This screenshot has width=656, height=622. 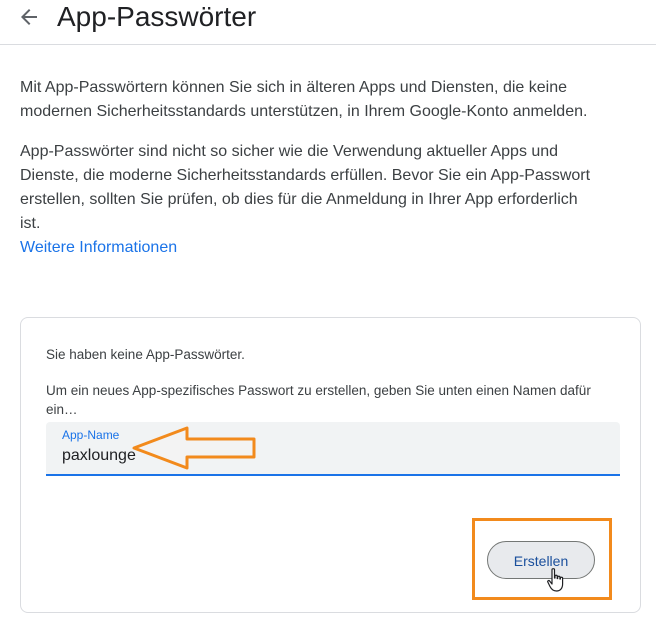 I want to click on no-passwords-text: Sie haben keine App-Passwörter., so click(x=145, y=354).